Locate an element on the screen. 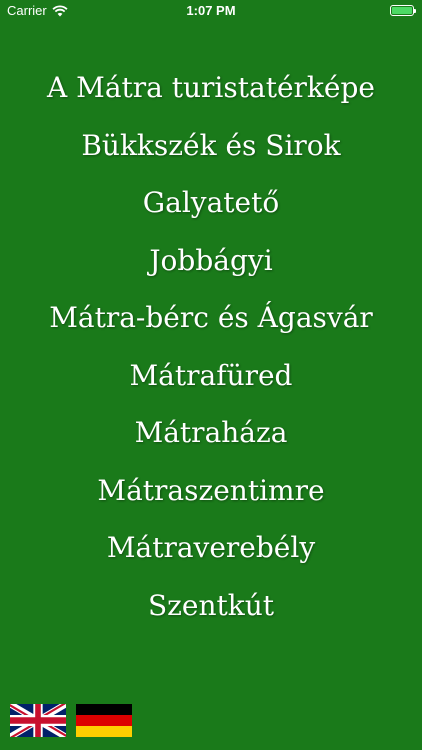 This screenshot has height=750, width=422. battery-icon is located at coordinates (403, 10).